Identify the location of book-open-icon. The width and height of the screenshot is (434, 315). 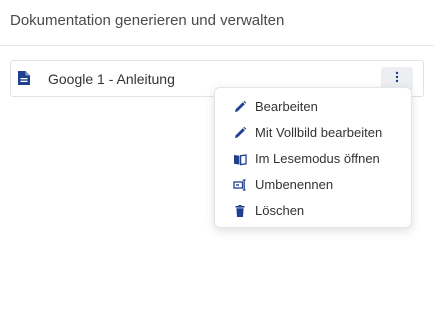
(240, 159).